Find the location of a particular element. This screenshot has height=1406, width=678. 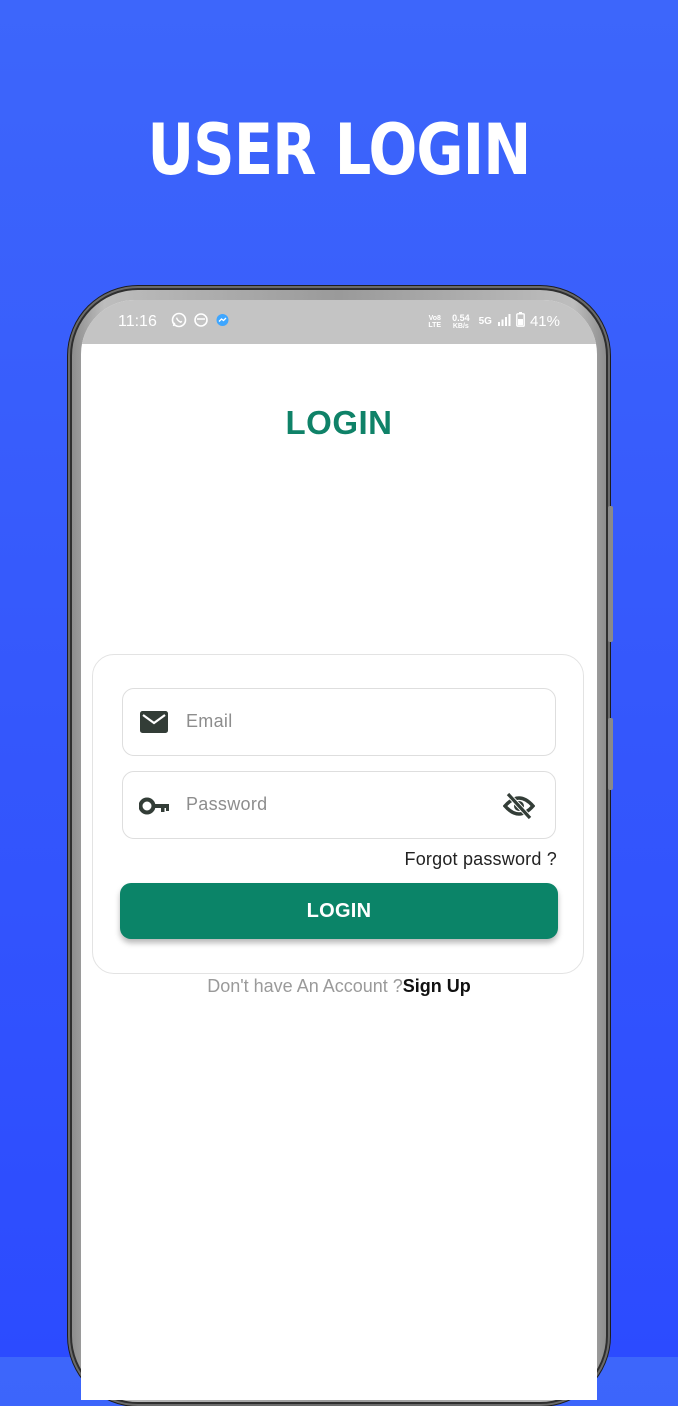

status-time: 11:16 is located at coordinates (137, 321).